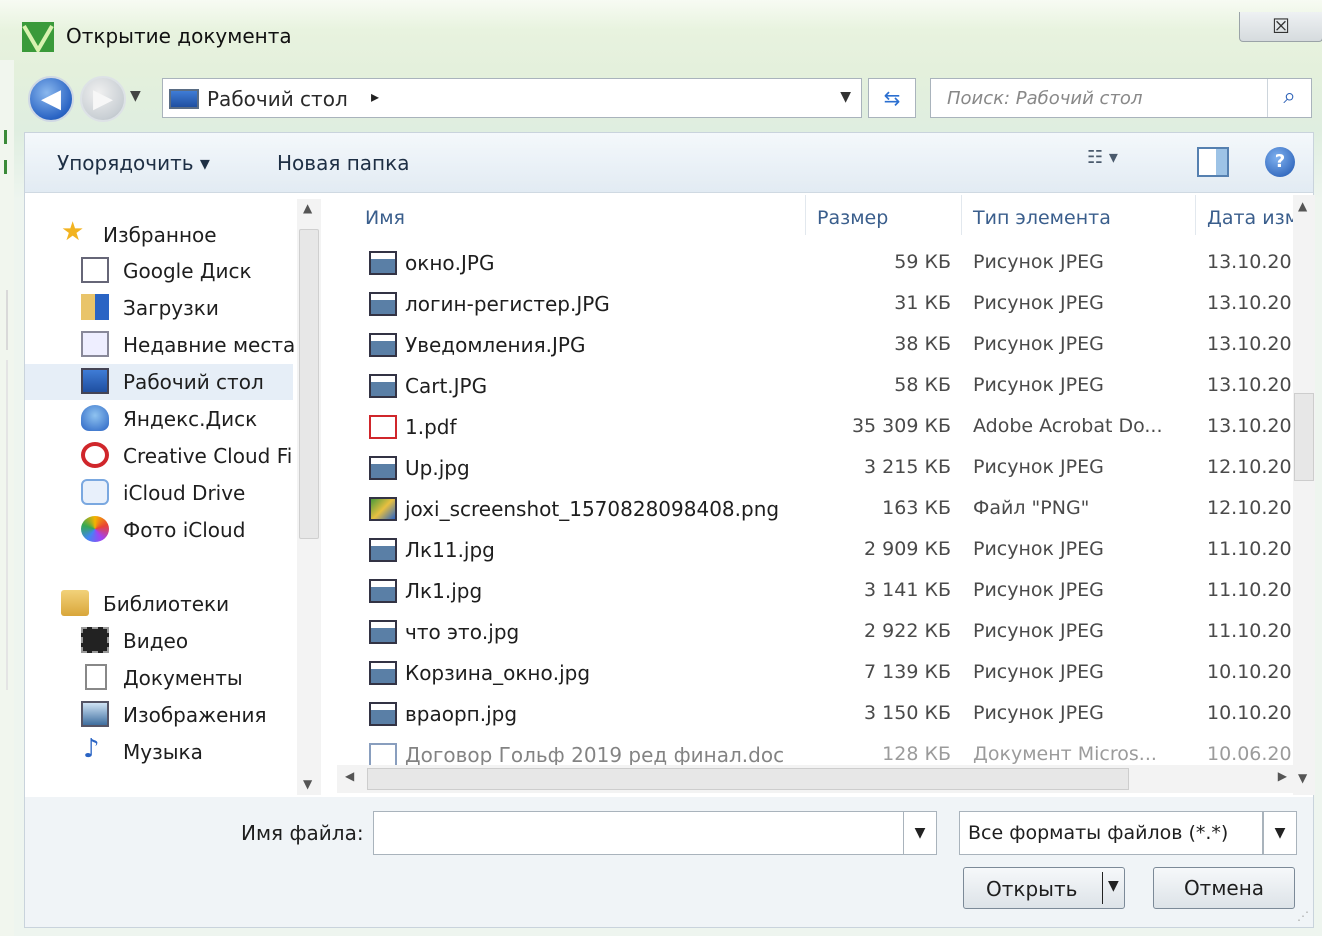 Image resolution: width=1322 pixels, height=936 pixels. Describe the element at coordinates (95, 344) in the screenshot. I see `recent-places-icon` at that location.